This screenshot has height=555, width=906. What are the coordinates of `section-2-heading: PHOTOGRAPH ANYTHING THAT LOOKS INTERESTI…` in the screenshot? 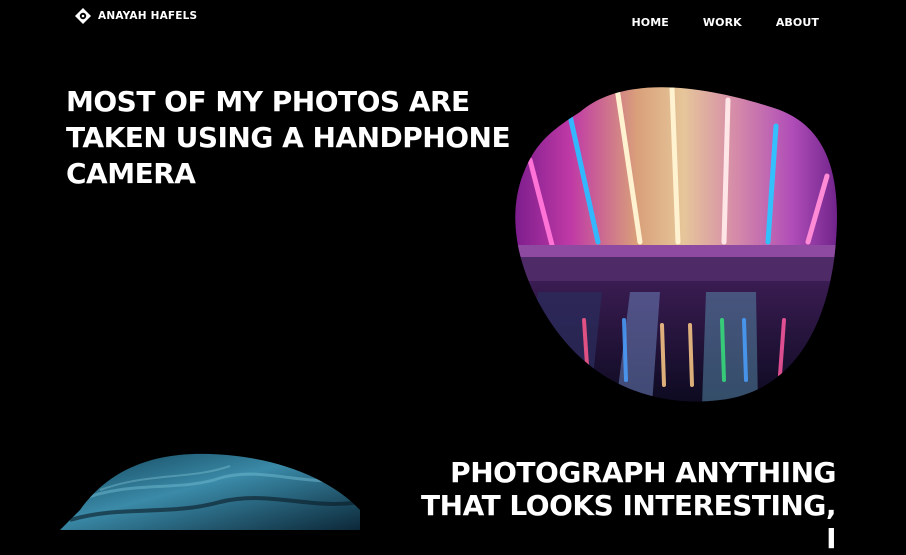 It's located at (628, 505).